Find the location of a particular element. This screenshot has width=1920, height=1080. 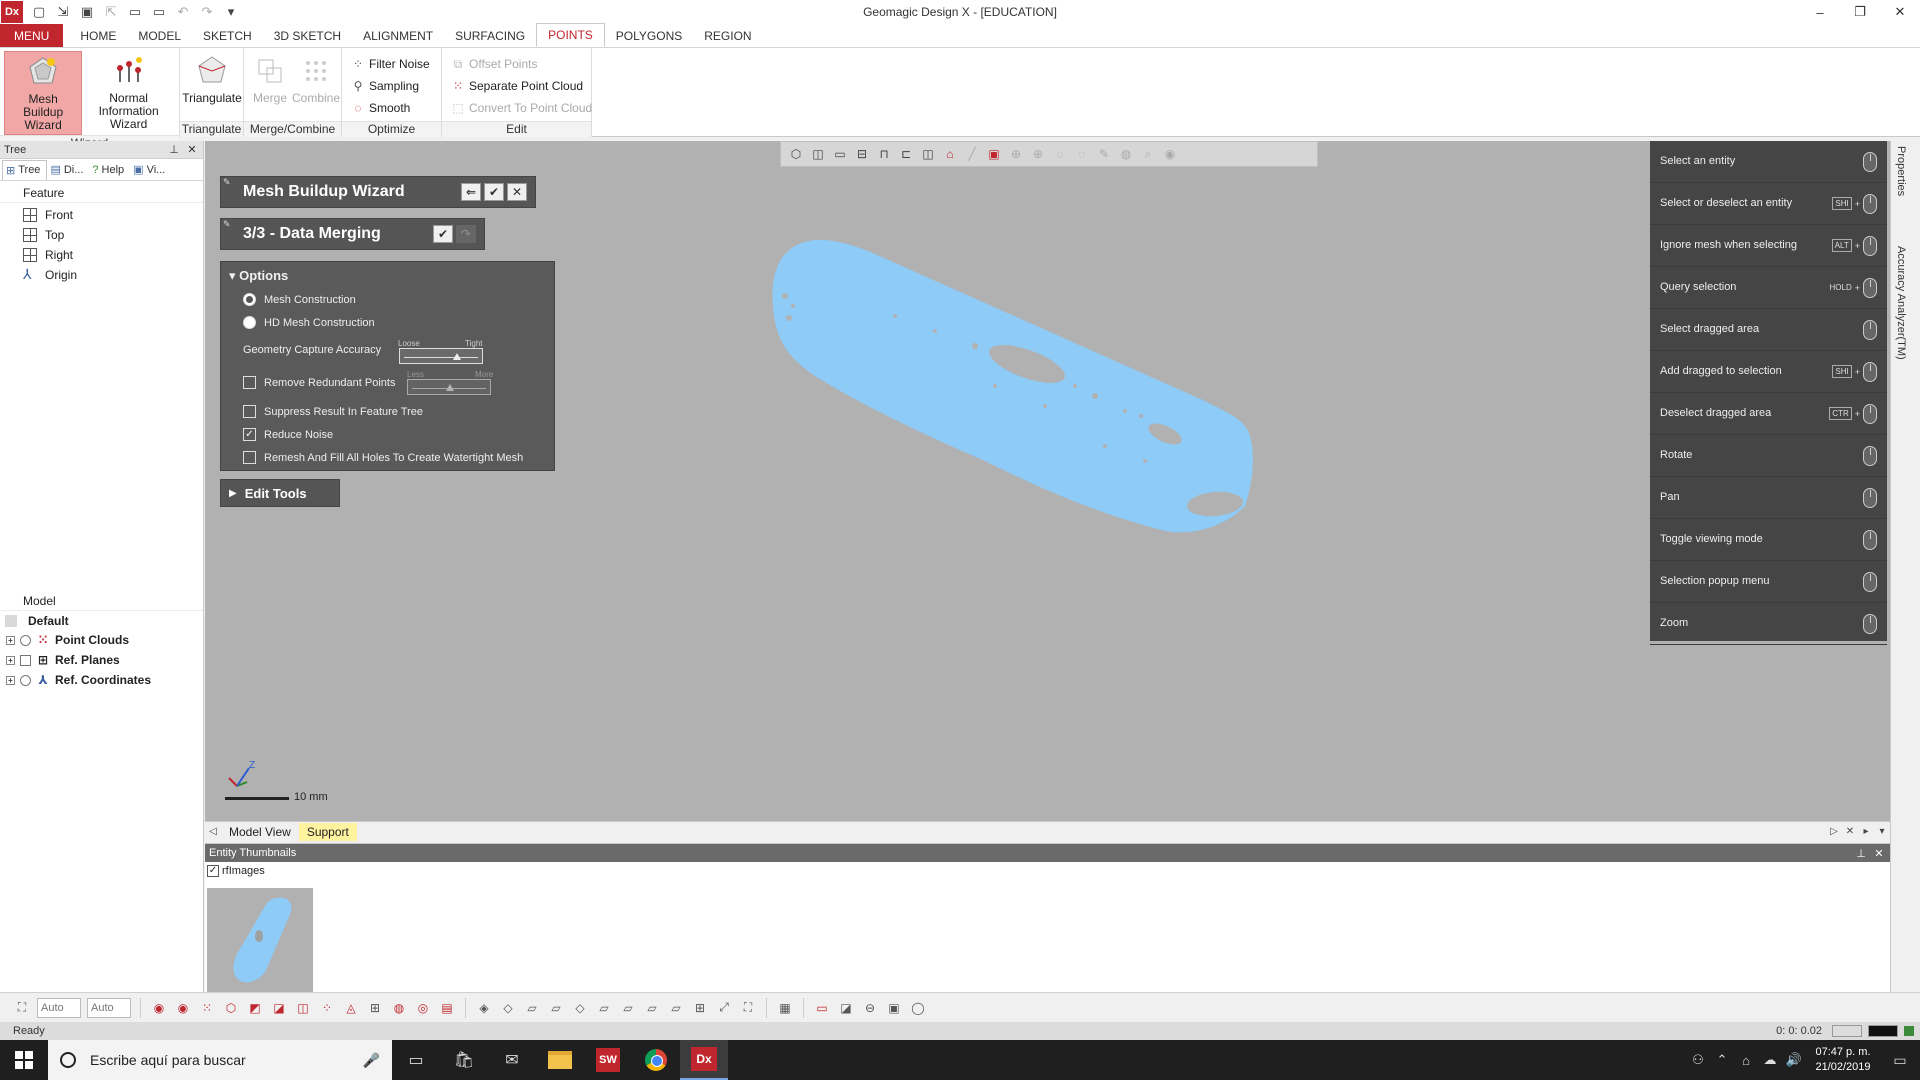

notification-icon: ▭ is located at coordinates (1900, 1060).